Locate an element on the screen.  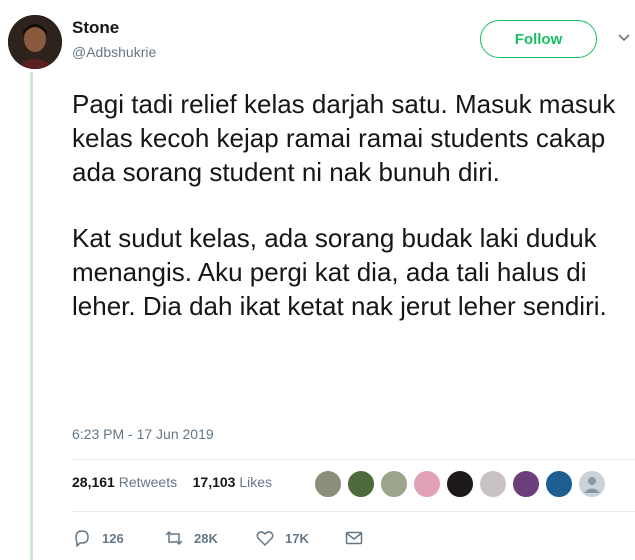
follow-button: Follow is located at coordinates (538, 39).